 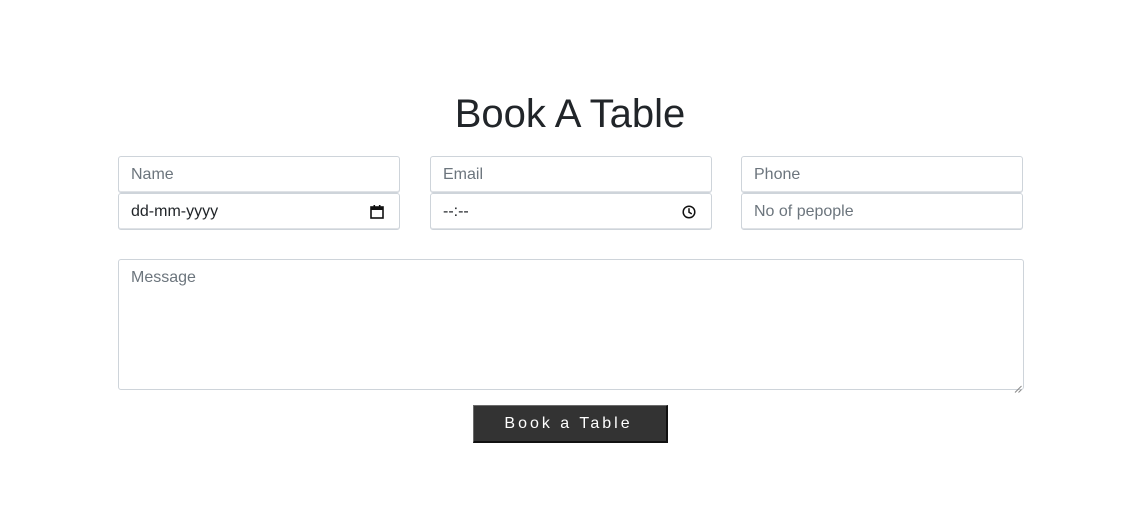 What do you see at coordinates (882, 174) in the screenshot?
I see `phone-input: Phone` at bounding box center [882, 174].